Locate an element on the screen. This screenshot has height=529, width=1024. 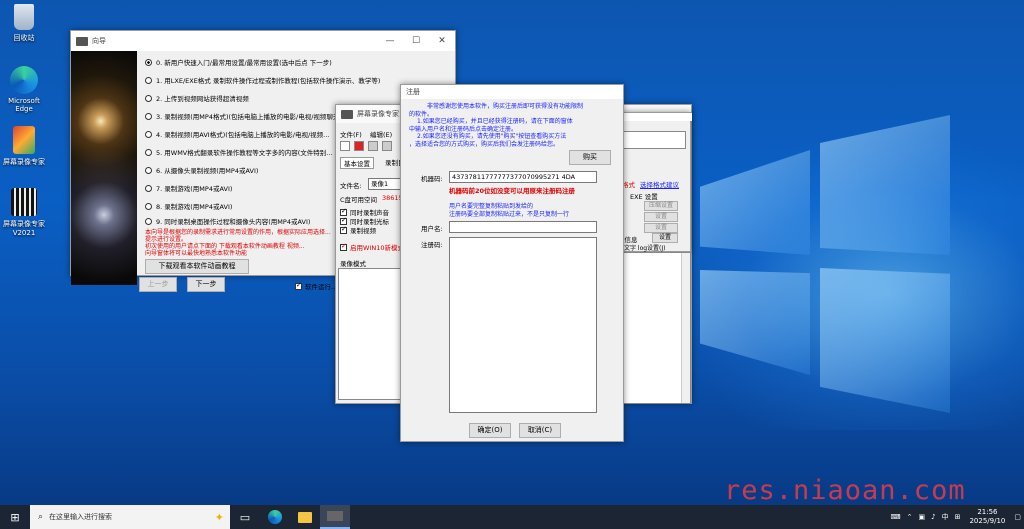
desktop-icon-edge: Microsoft Edge is located at coordinates (27, 89).